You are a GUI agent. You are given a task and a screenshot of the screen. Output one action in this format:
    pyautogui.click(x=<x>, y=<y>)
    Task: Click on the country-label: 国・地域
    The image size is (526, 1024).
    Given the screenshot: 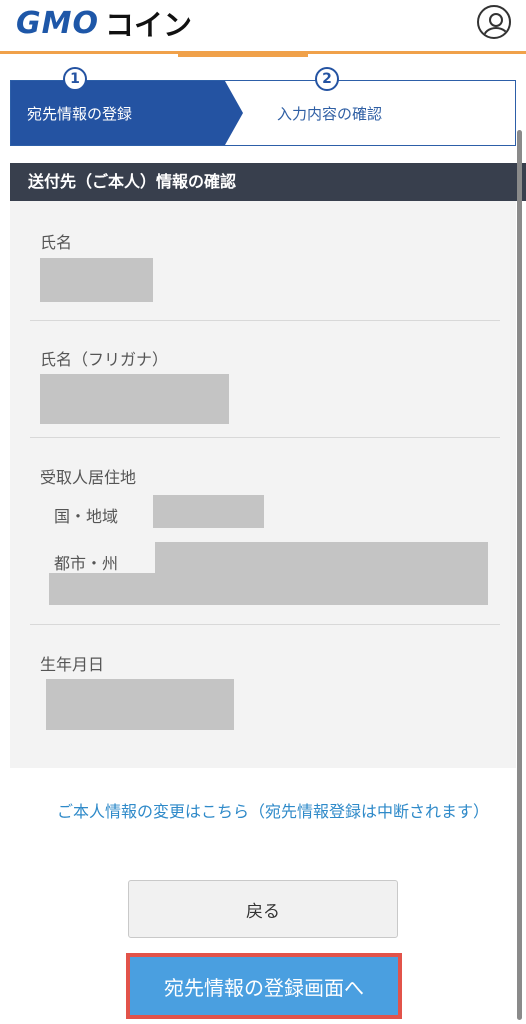 What is the action you would take?
    pyautogui.click(x=86, y=516)
    